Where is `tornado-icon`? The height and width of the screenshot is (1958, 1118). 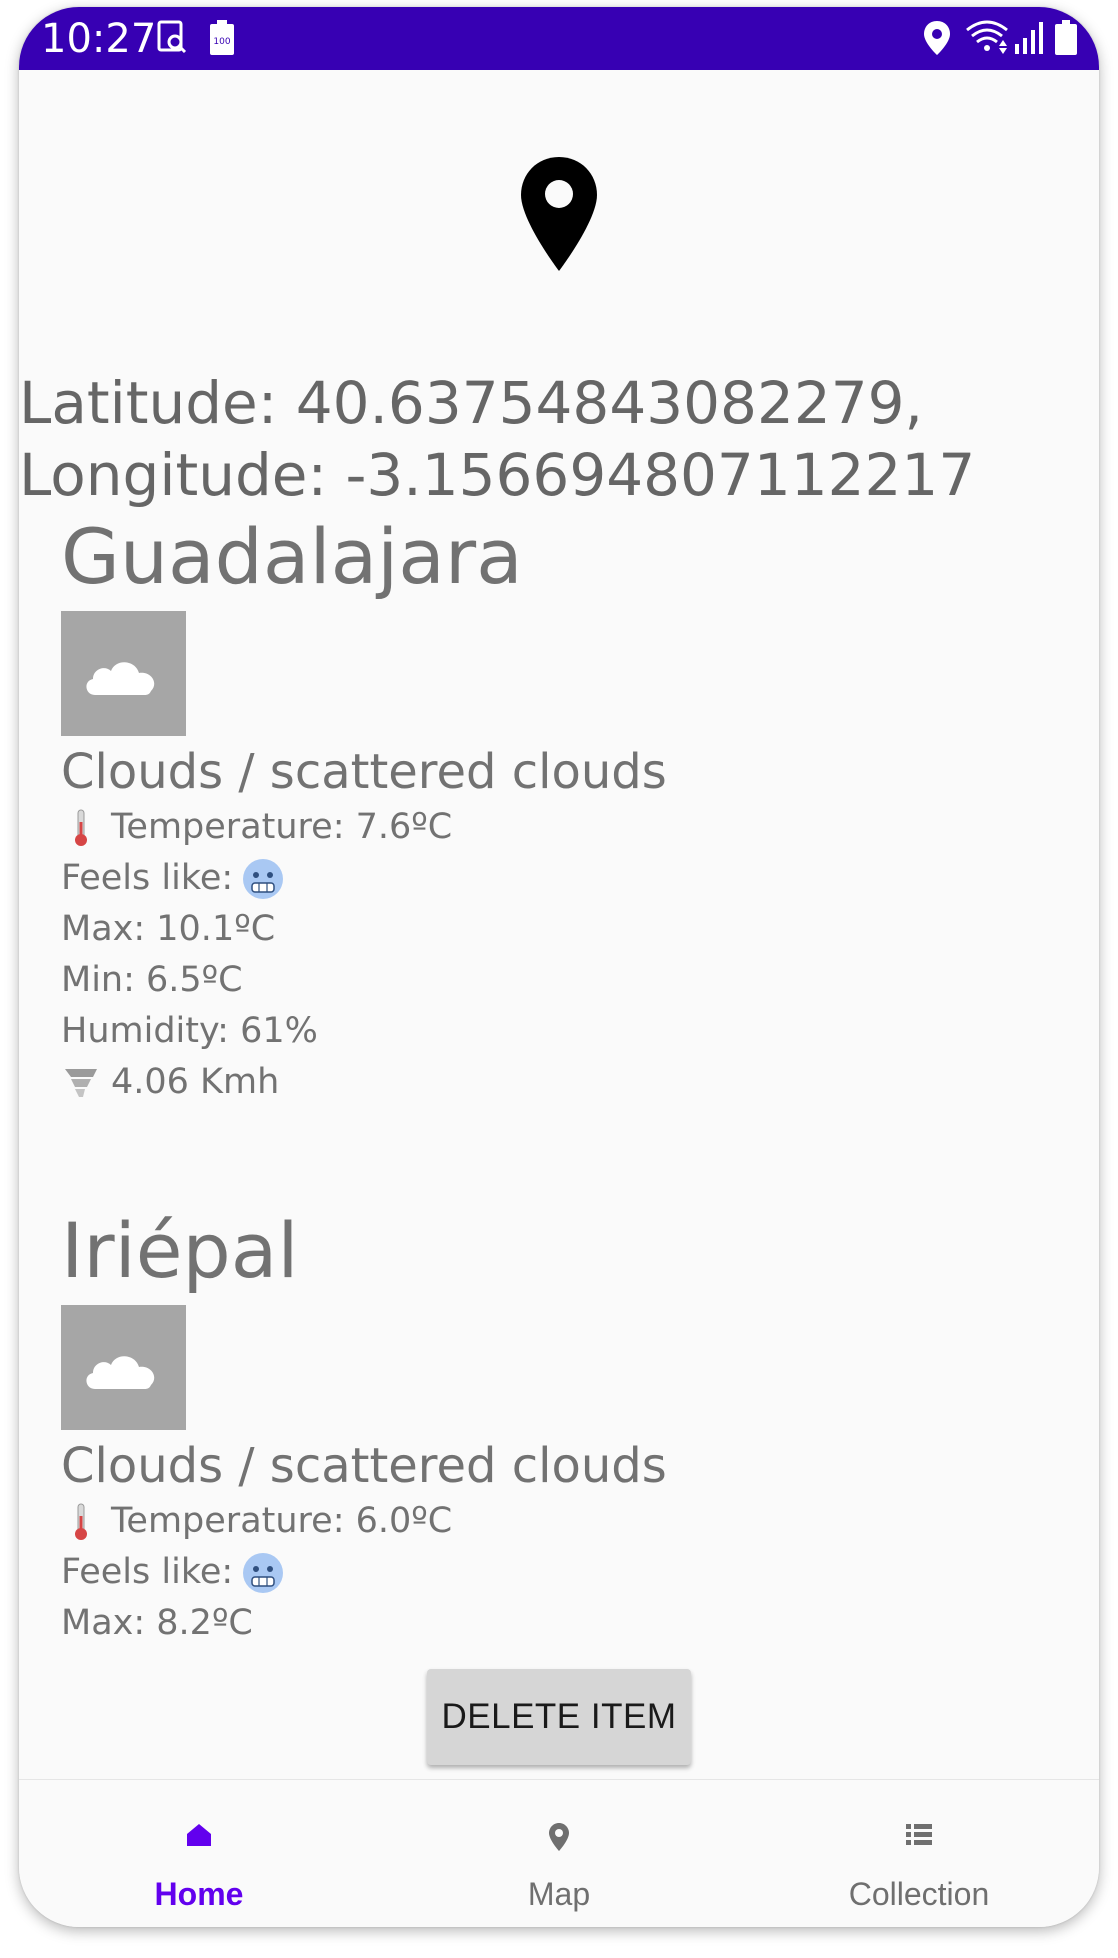
tornado-icon is located at coordinates (81, 1083).